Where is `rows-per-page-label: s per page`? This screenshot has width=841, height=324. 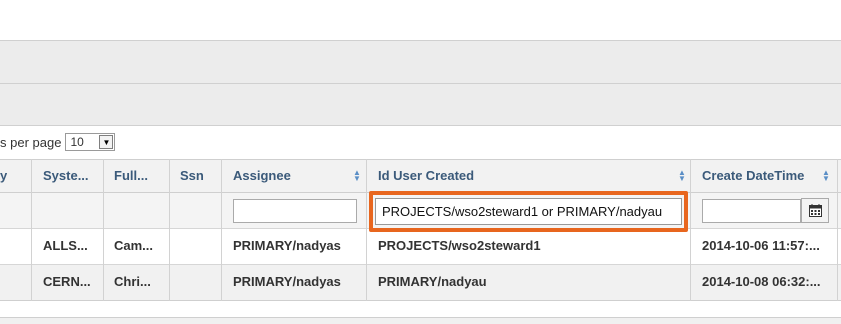 rows-per-page-label: s per page is located at coordinates (31, 142).